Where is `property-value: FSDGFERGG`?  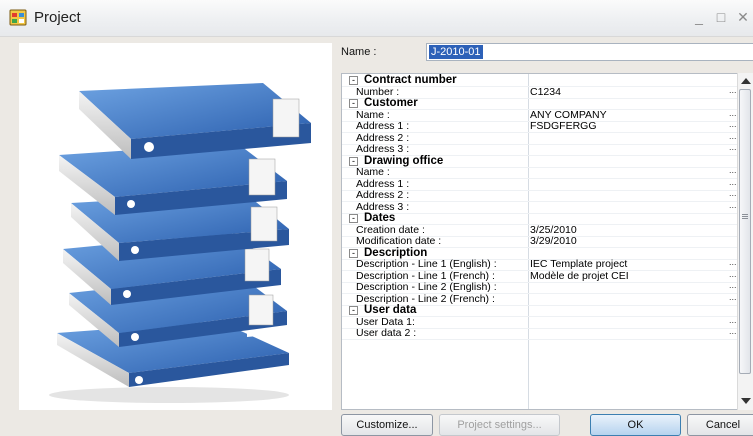
property-value: FSDGFERGG is located at coordinates (563, 126).